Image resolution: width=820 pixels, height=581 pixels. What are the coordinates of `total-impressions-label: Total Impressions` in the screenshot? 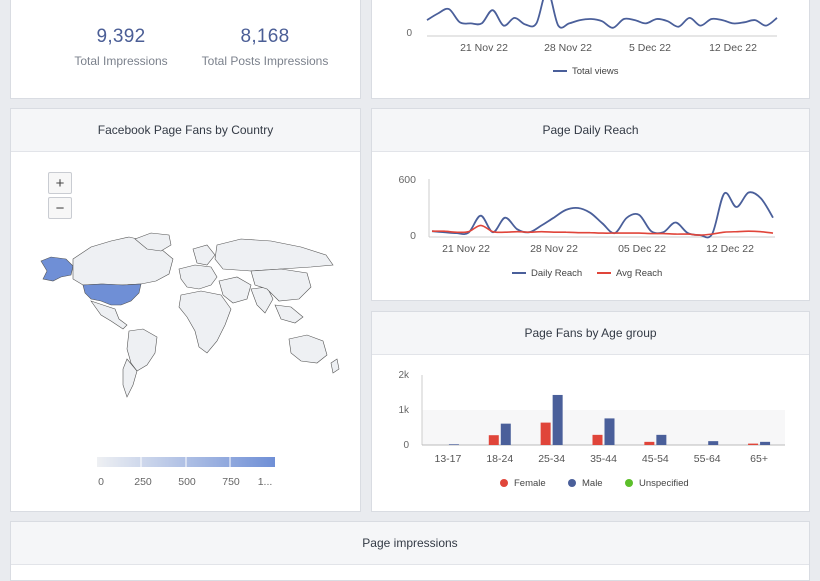 It's located at (121, 61).